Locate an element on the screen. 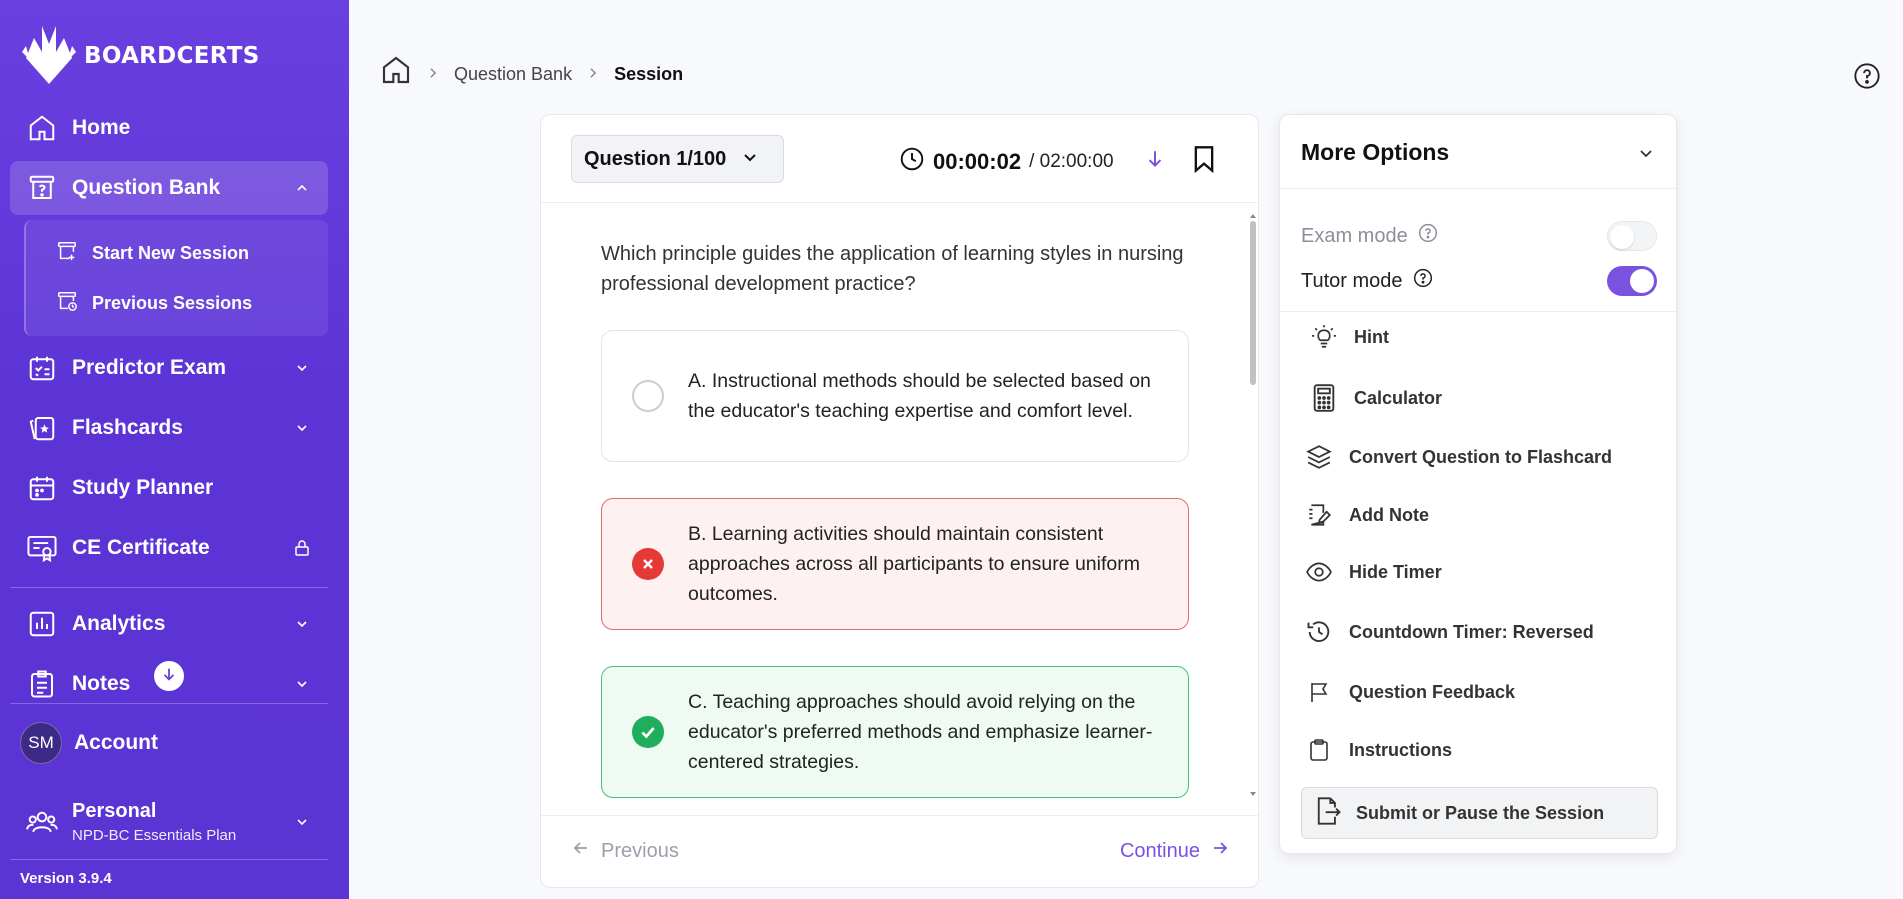 Image resolution: width=1903 pixels, height=899 pixels. home-icon is located at coordinates (396, 72).